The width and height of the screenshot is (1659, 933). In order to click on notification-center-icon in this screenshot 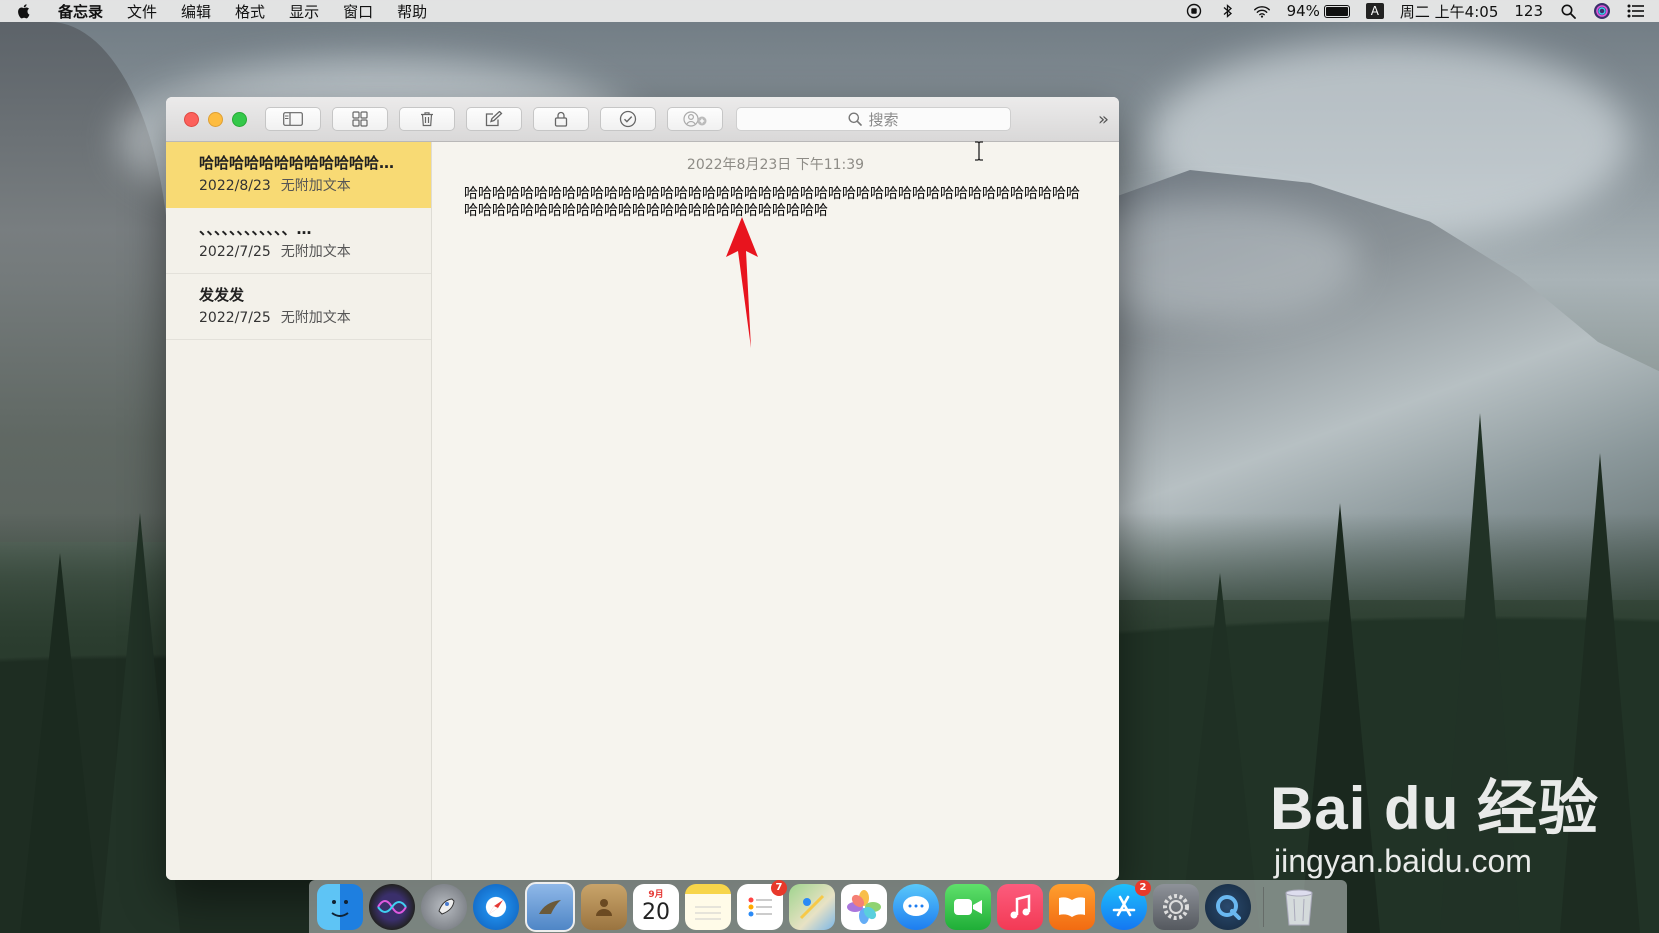, I will do `click(1636, 11)`.